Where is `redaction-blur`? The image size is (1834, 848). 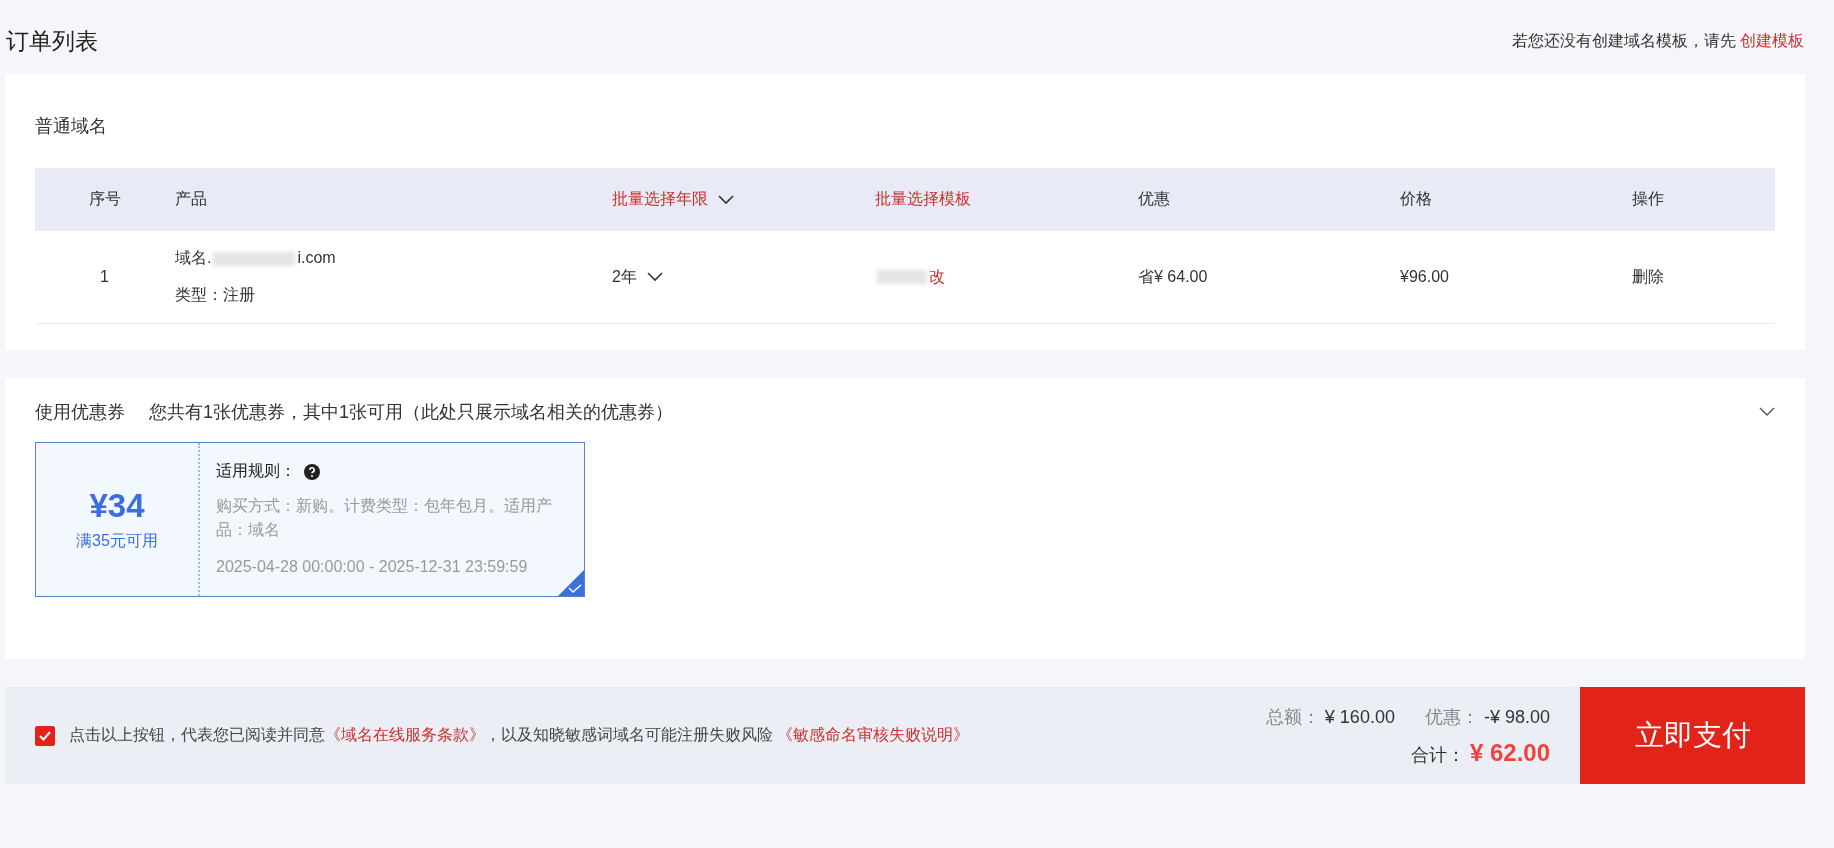 redaction-blur is located at coordinates (902, 277).